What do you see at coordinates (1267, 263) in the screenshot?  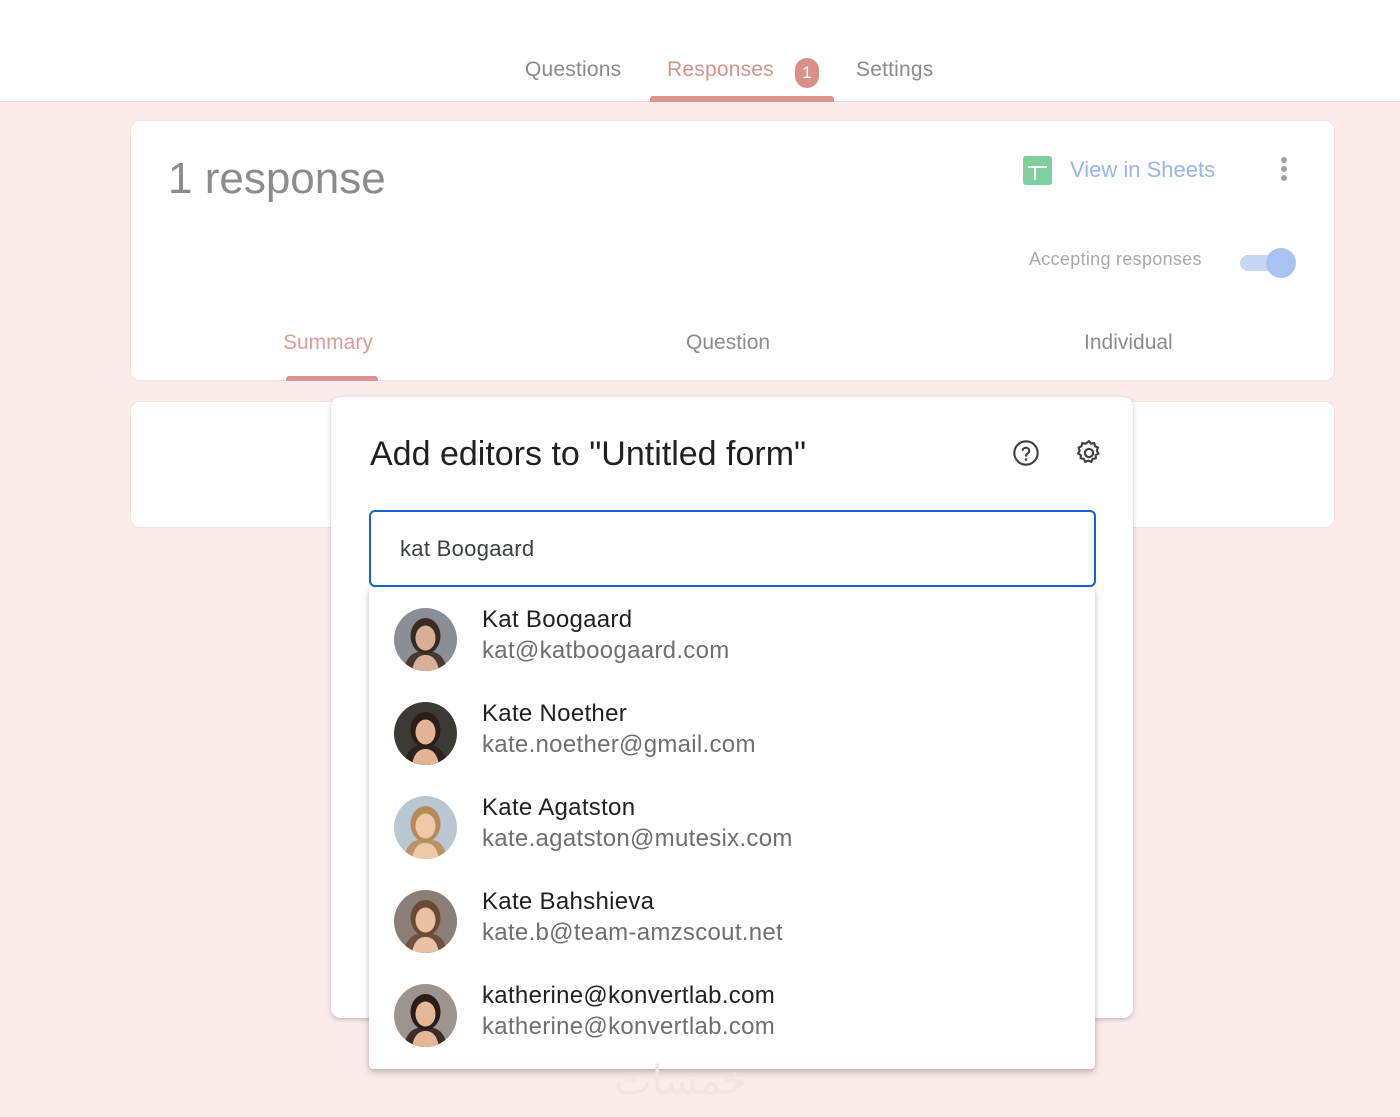 I see `accepting-responses-toggle` at bounding box center [1267, 263].